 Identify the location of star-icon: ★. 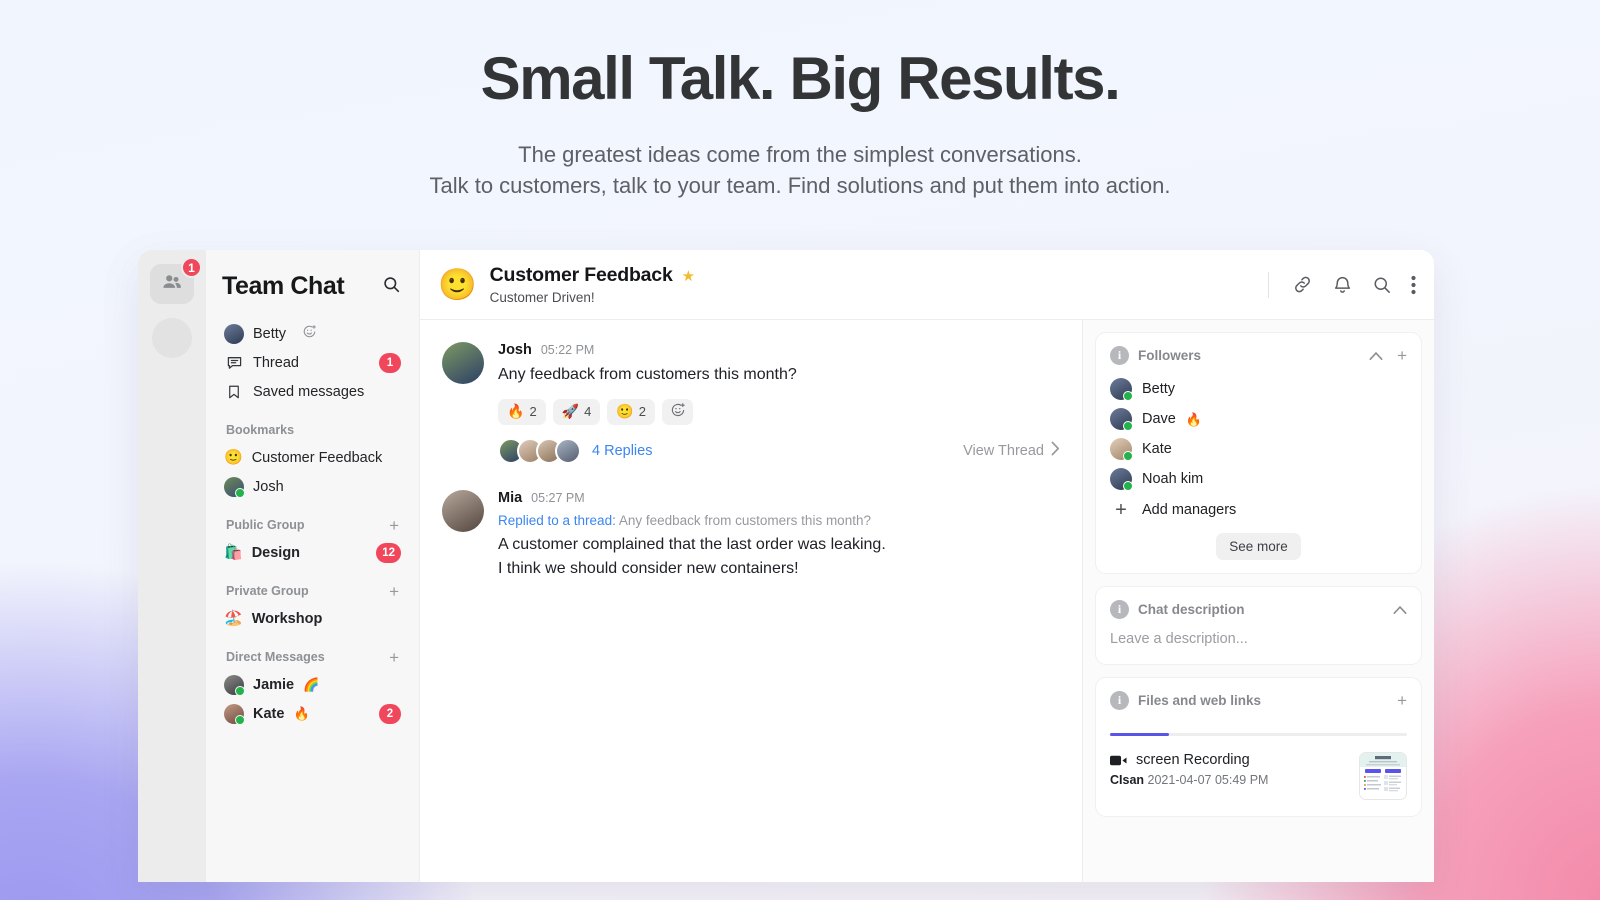
(688, 276).